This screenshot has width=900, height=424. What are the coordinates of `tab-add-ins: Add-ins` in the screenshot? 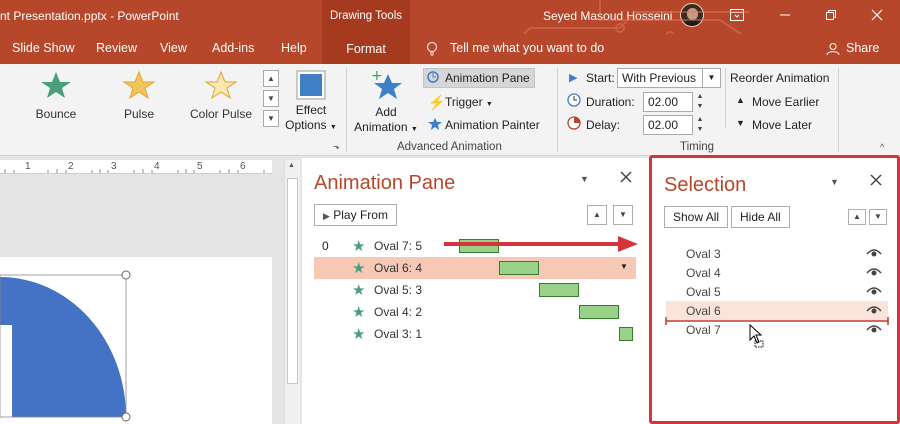 It's located at (233, 48).